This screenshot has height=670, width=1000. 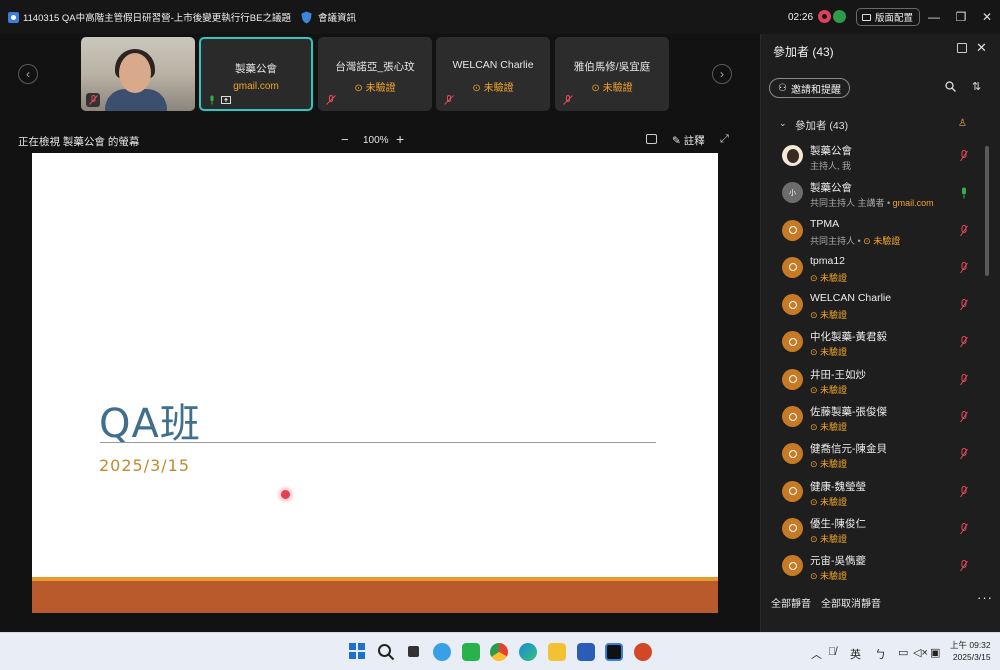 I want to click on unmute-all-button: 全部取消靜音, so click(x=851, y=602).